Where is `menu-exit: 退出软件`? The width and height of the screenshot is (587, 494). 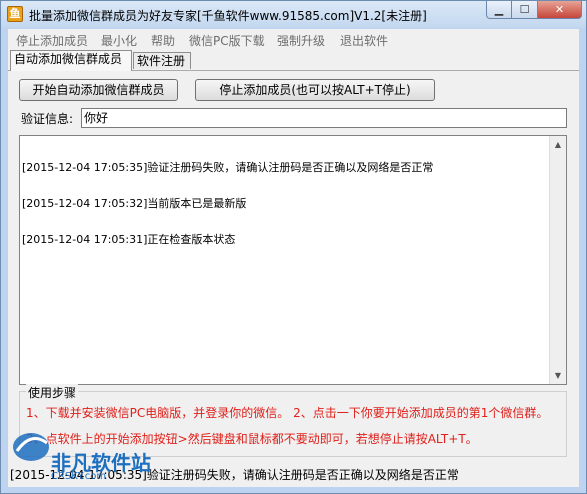 menu-exit: 退出软件 is located at coordinates (364, 40).